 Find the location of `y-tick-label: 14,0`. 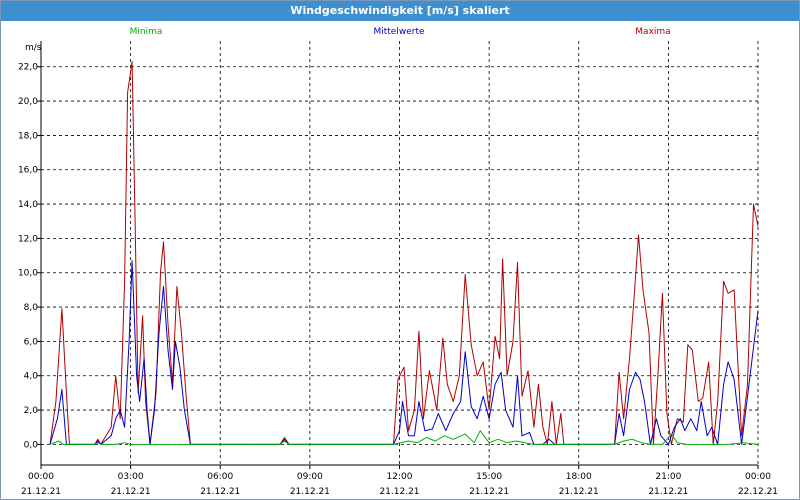

y-tick-label: 14,0 is located at coordinates (28, 205).